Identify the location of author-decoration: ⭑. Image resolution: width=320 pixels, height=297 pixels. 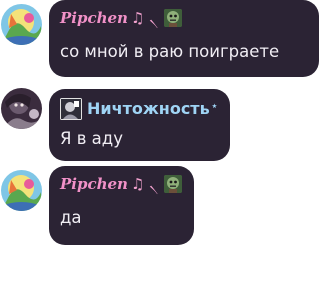
(214, 106).